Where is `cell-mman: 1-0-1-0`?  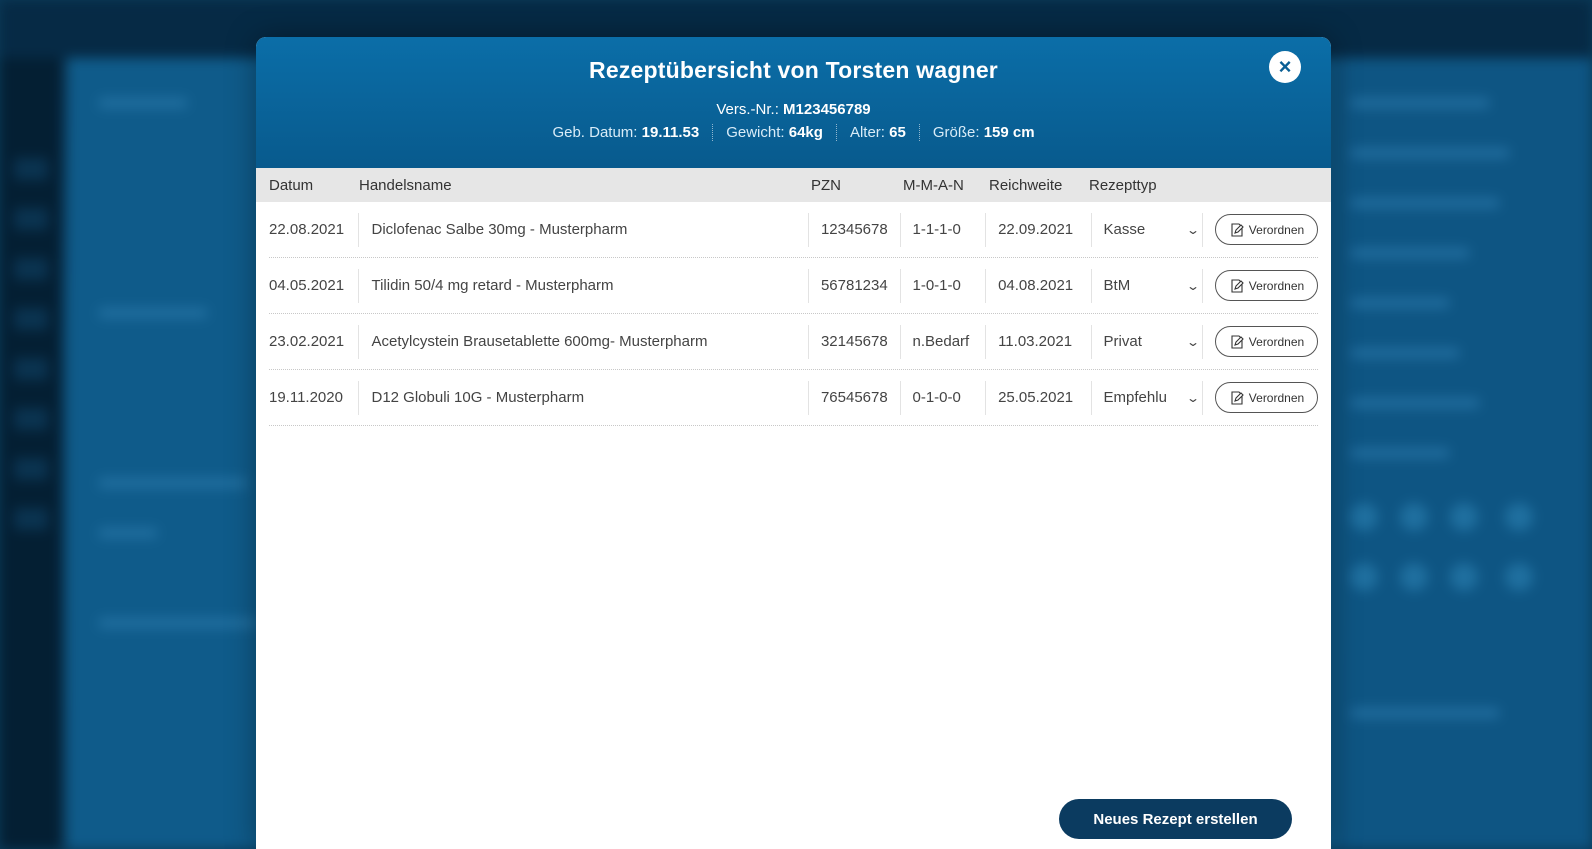
cell-mman: 1-0-1-0 is located at coordinates (942, 285).